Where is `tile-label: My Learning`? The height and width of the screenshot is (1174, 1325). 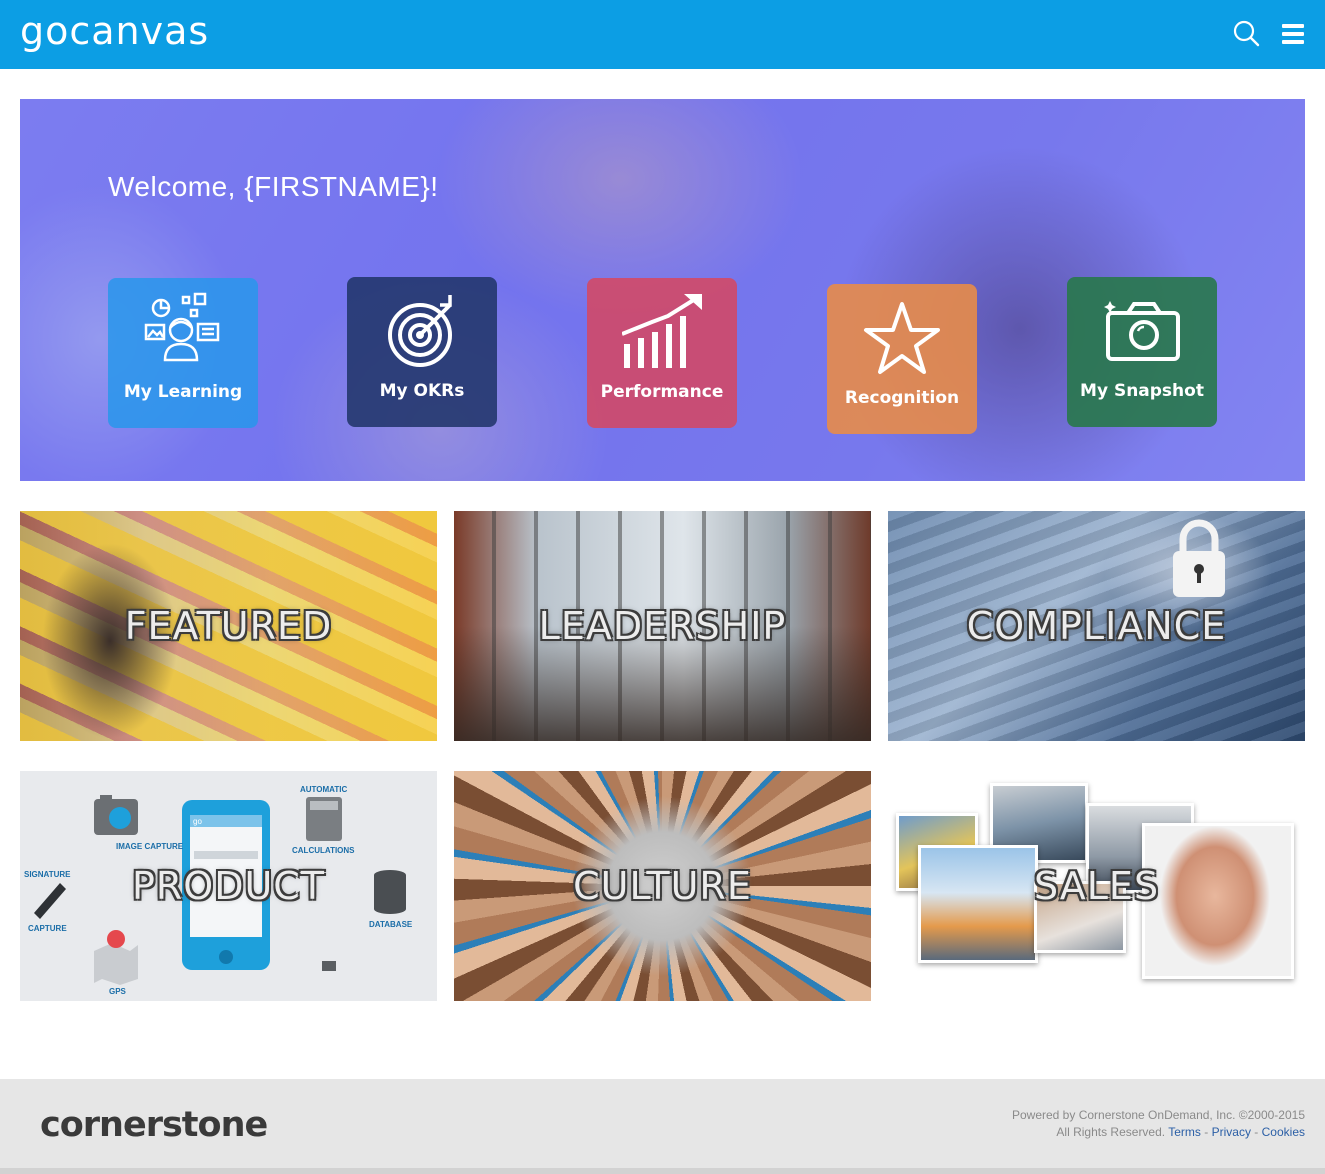
tile-label: My Learning is located at coordinates (183, 392).